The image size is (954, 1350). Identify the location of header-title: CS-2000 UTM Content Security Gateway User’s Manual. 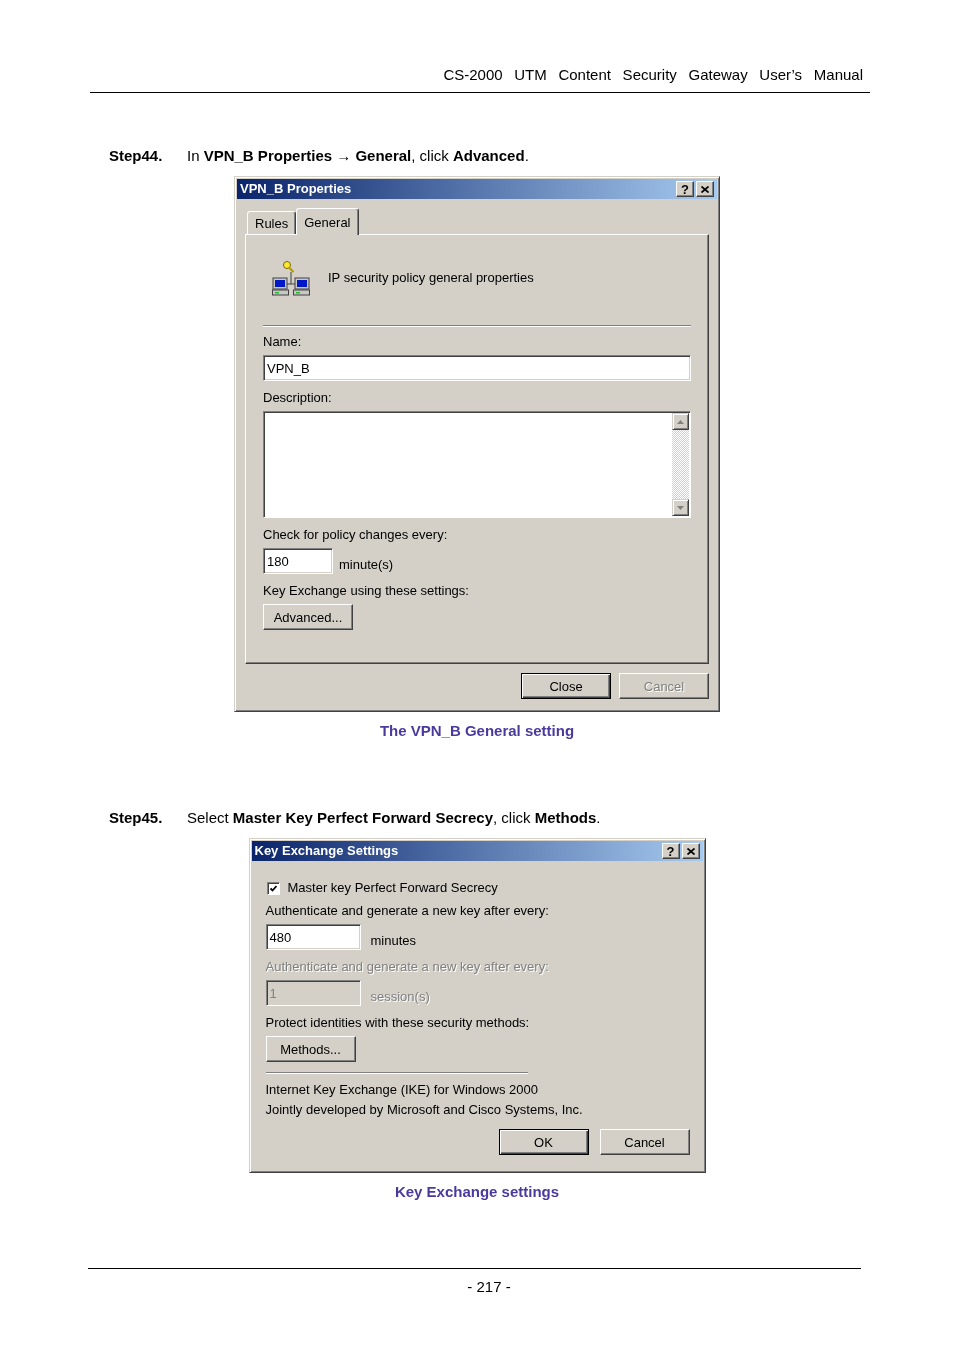
(653, 75).